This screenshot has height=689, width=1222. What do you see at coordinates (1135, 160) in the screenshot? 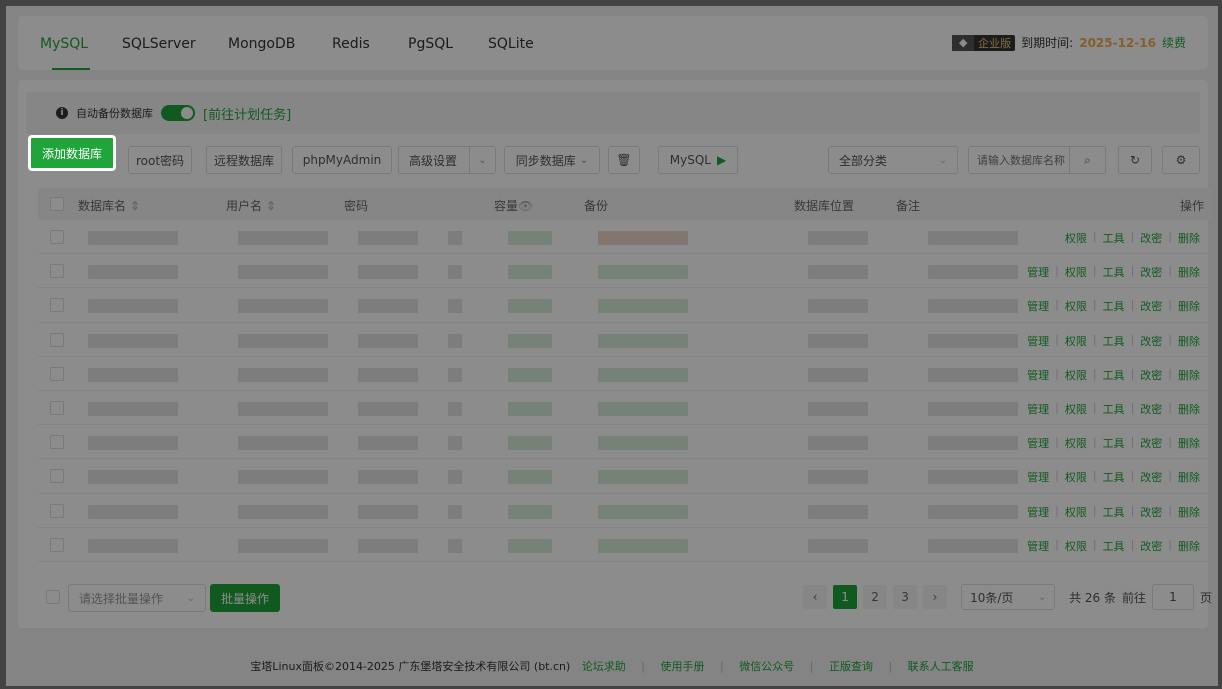
I see `refresh-button: ↻` at bounding box center [1135, 160].